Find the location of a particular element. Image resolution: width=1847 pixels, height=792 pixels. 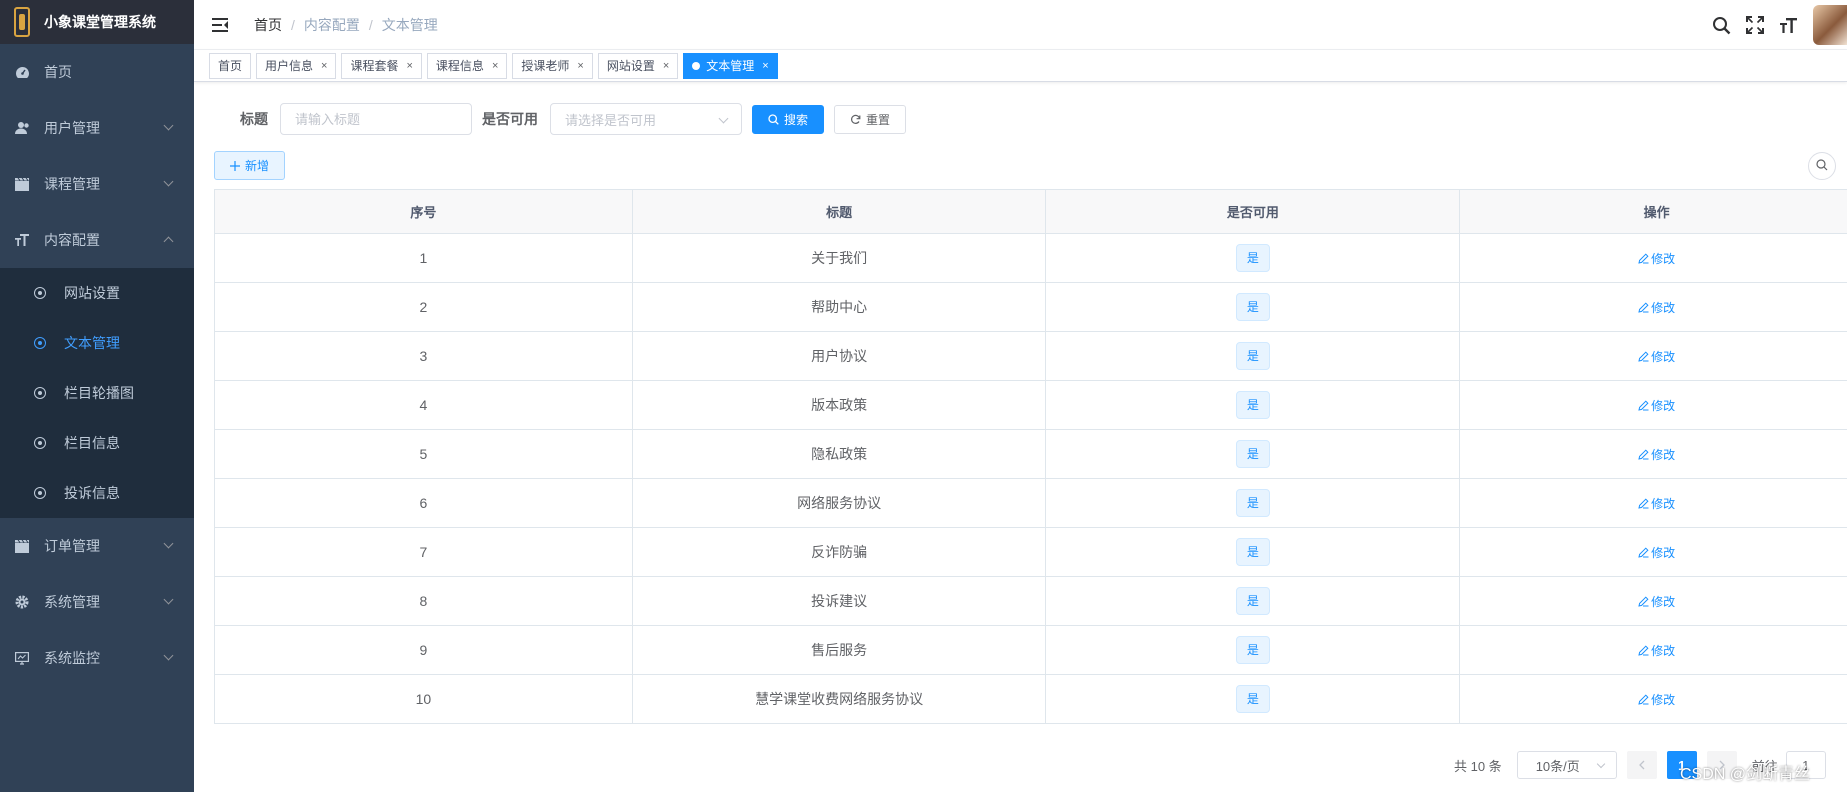

tab-home: 首页 is located at coordinates (230, 65).